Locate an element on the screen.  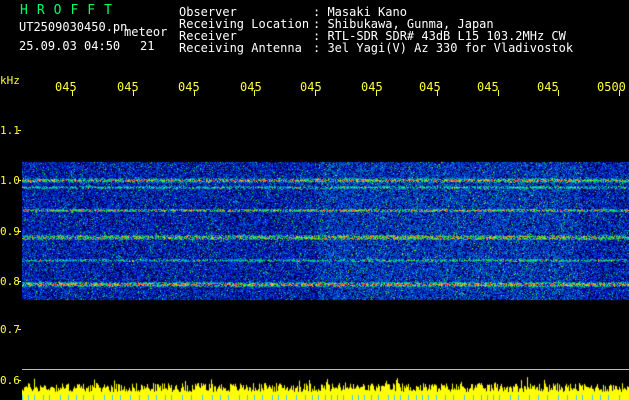
info-label-antenna: Receiving Antenna is located at coordinates (240, 48).